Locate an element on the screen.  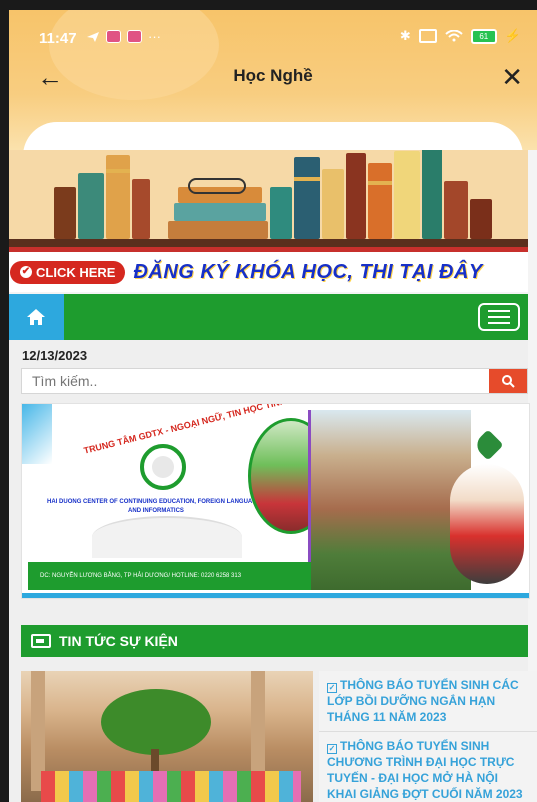
send-icon is located at coordinates (93, 36).